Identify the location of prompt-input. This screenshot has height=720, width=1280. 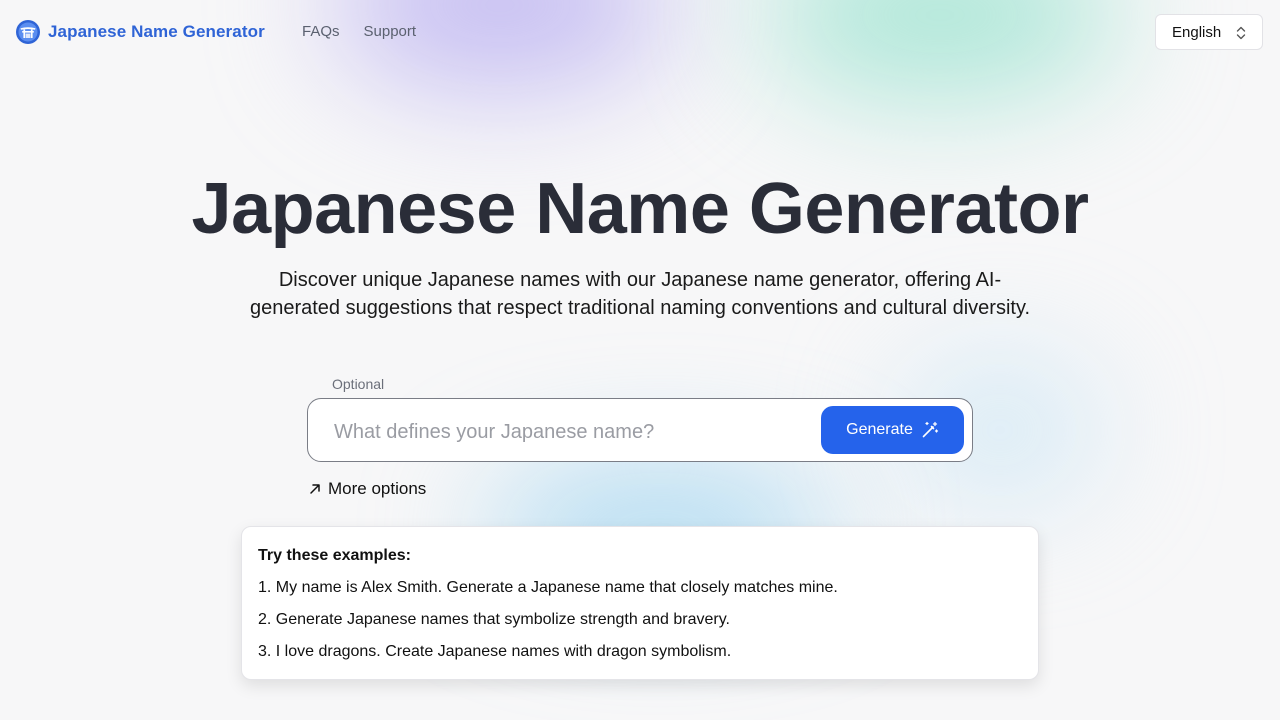
(574, 432).